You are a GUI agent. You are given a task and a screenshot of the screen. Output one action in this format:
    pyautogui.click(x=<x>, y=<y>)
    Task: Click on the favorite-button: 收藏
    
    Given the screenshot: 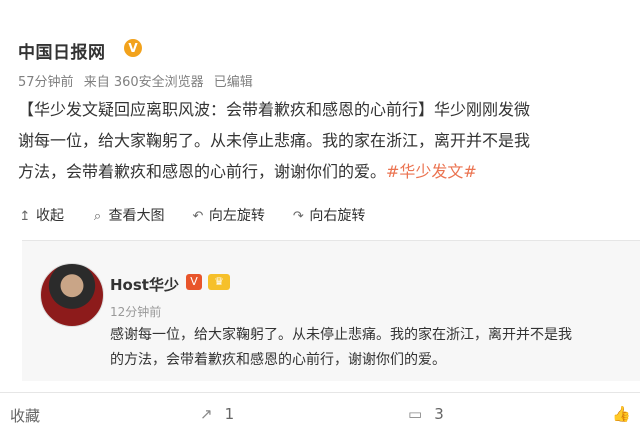 What is the action you would take?
    pyautogui.click(x=25, y=415)
    